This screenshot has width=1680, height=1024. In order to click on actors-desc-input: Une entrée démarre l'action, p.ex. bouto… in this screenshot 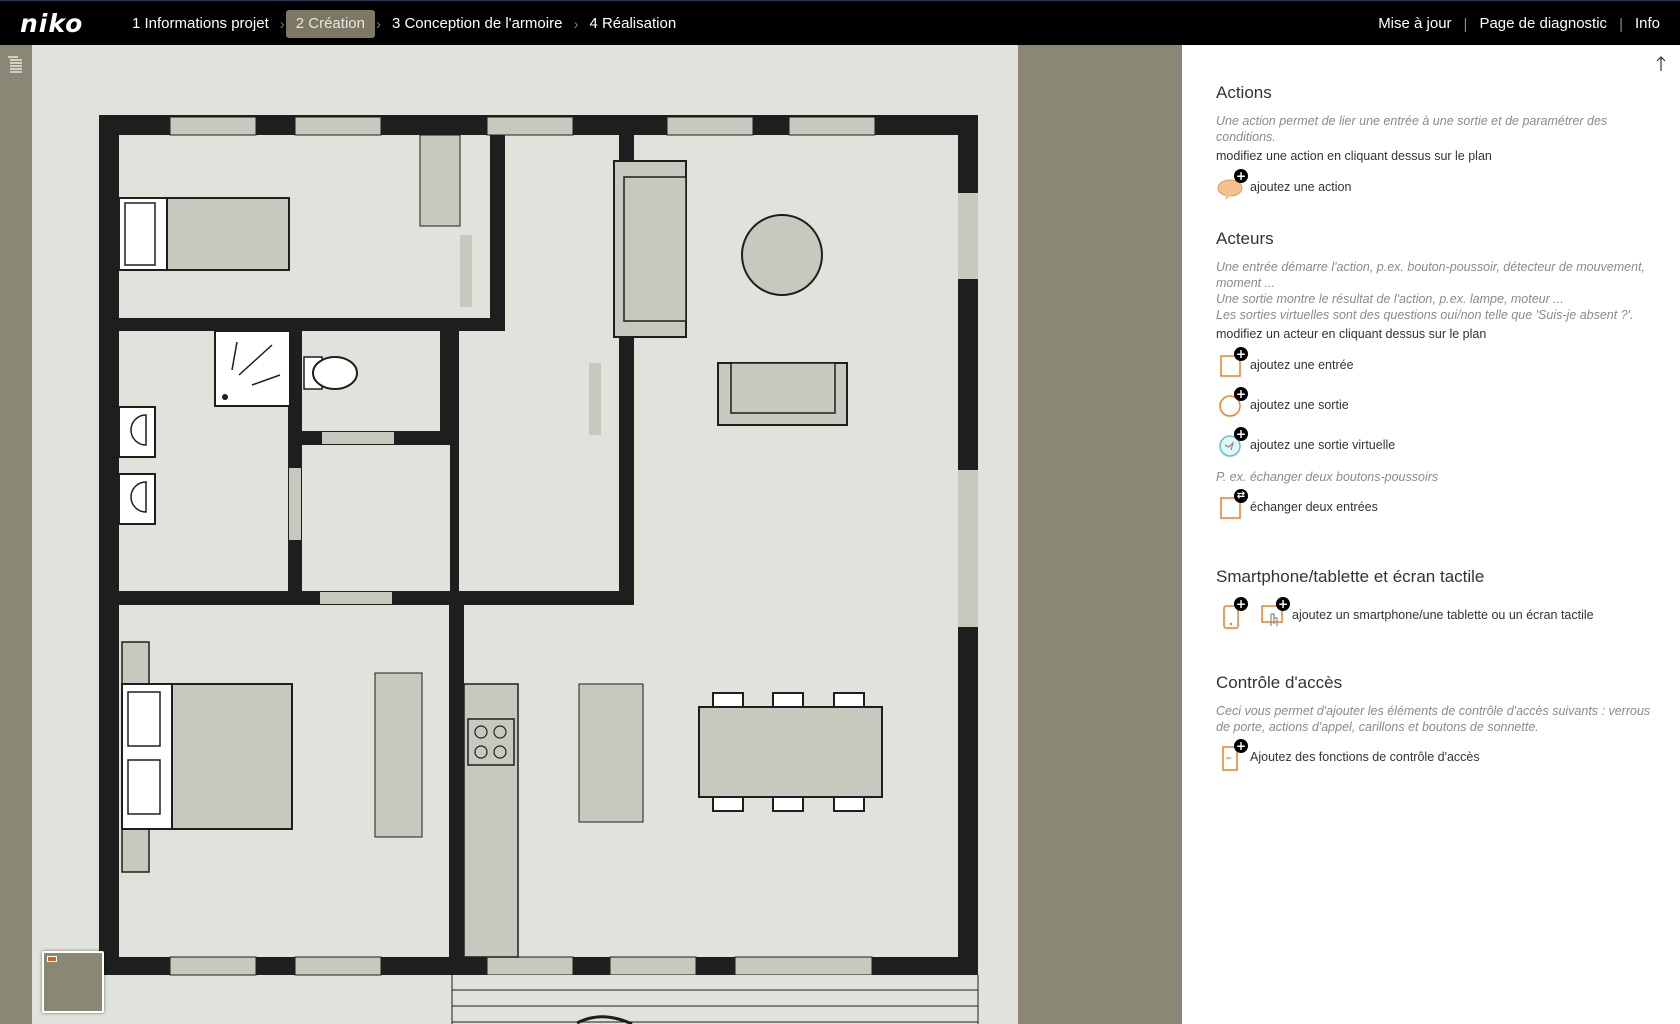, I will do `click(1431, 275)`.